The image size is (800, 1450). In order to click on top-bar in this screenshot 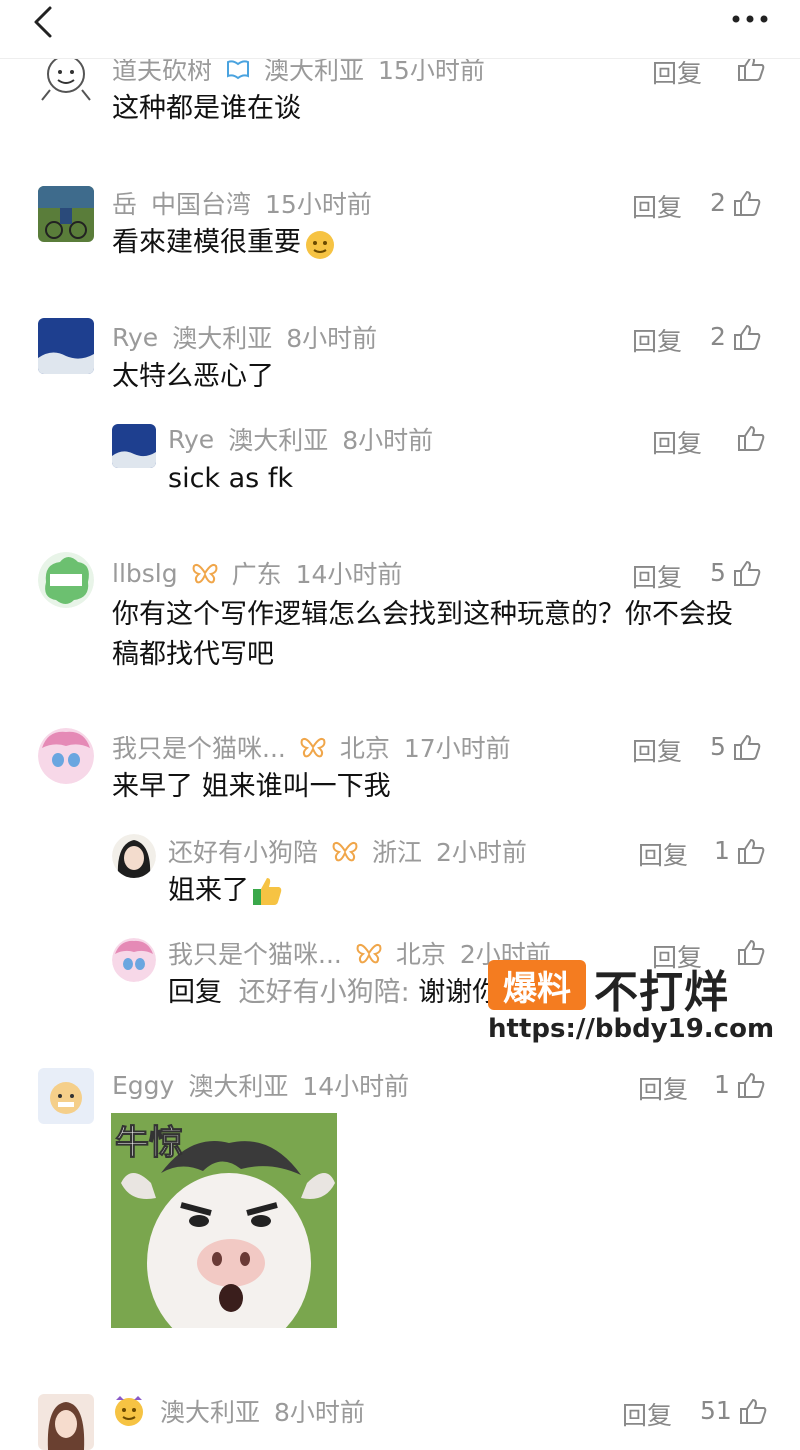, I will do `click(400, 29)`.